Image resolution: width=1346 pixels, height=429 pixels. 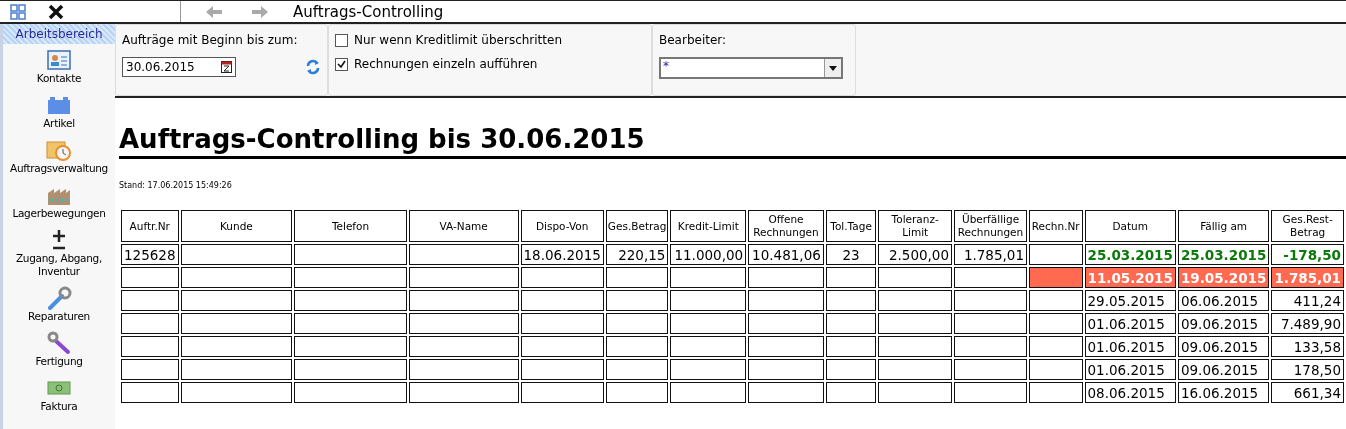 What do you see at coordinates (1056, 226) in the screenshot?
I see `column-header: Rechn.Nr` at bounding box center [1056, 226].